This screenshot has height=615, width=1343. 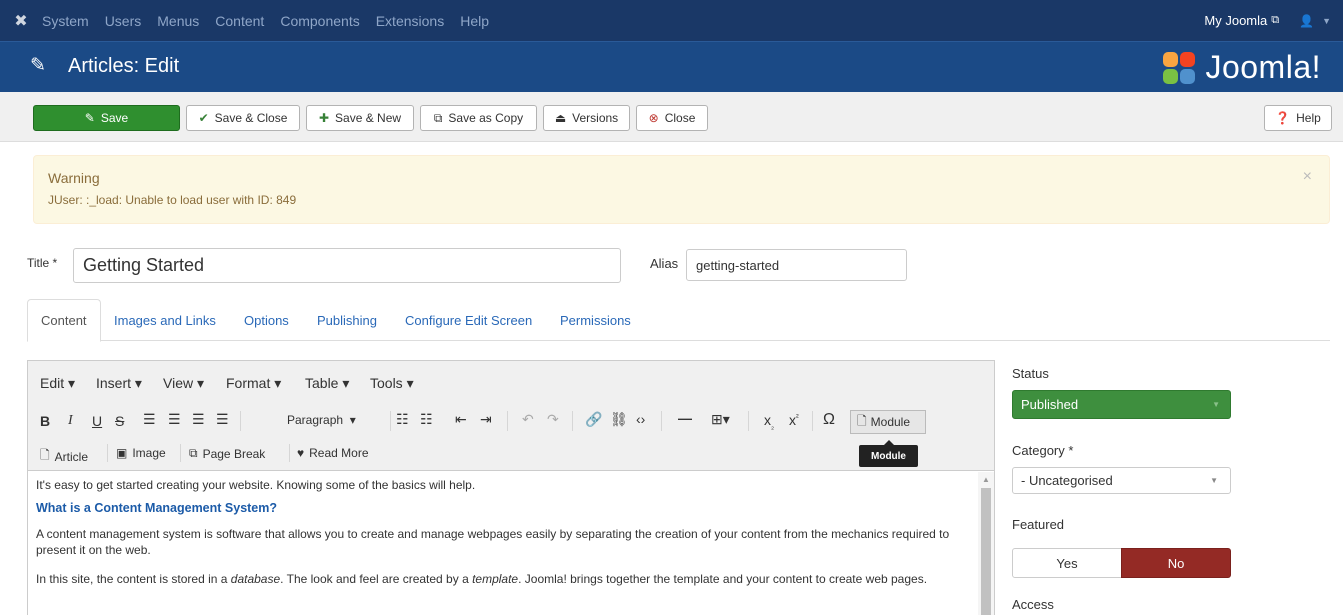 What do you see at coordinates (141, 453) in the screenshot?
I see `image-button: ▣ Image` at bounding box center [141, 453].